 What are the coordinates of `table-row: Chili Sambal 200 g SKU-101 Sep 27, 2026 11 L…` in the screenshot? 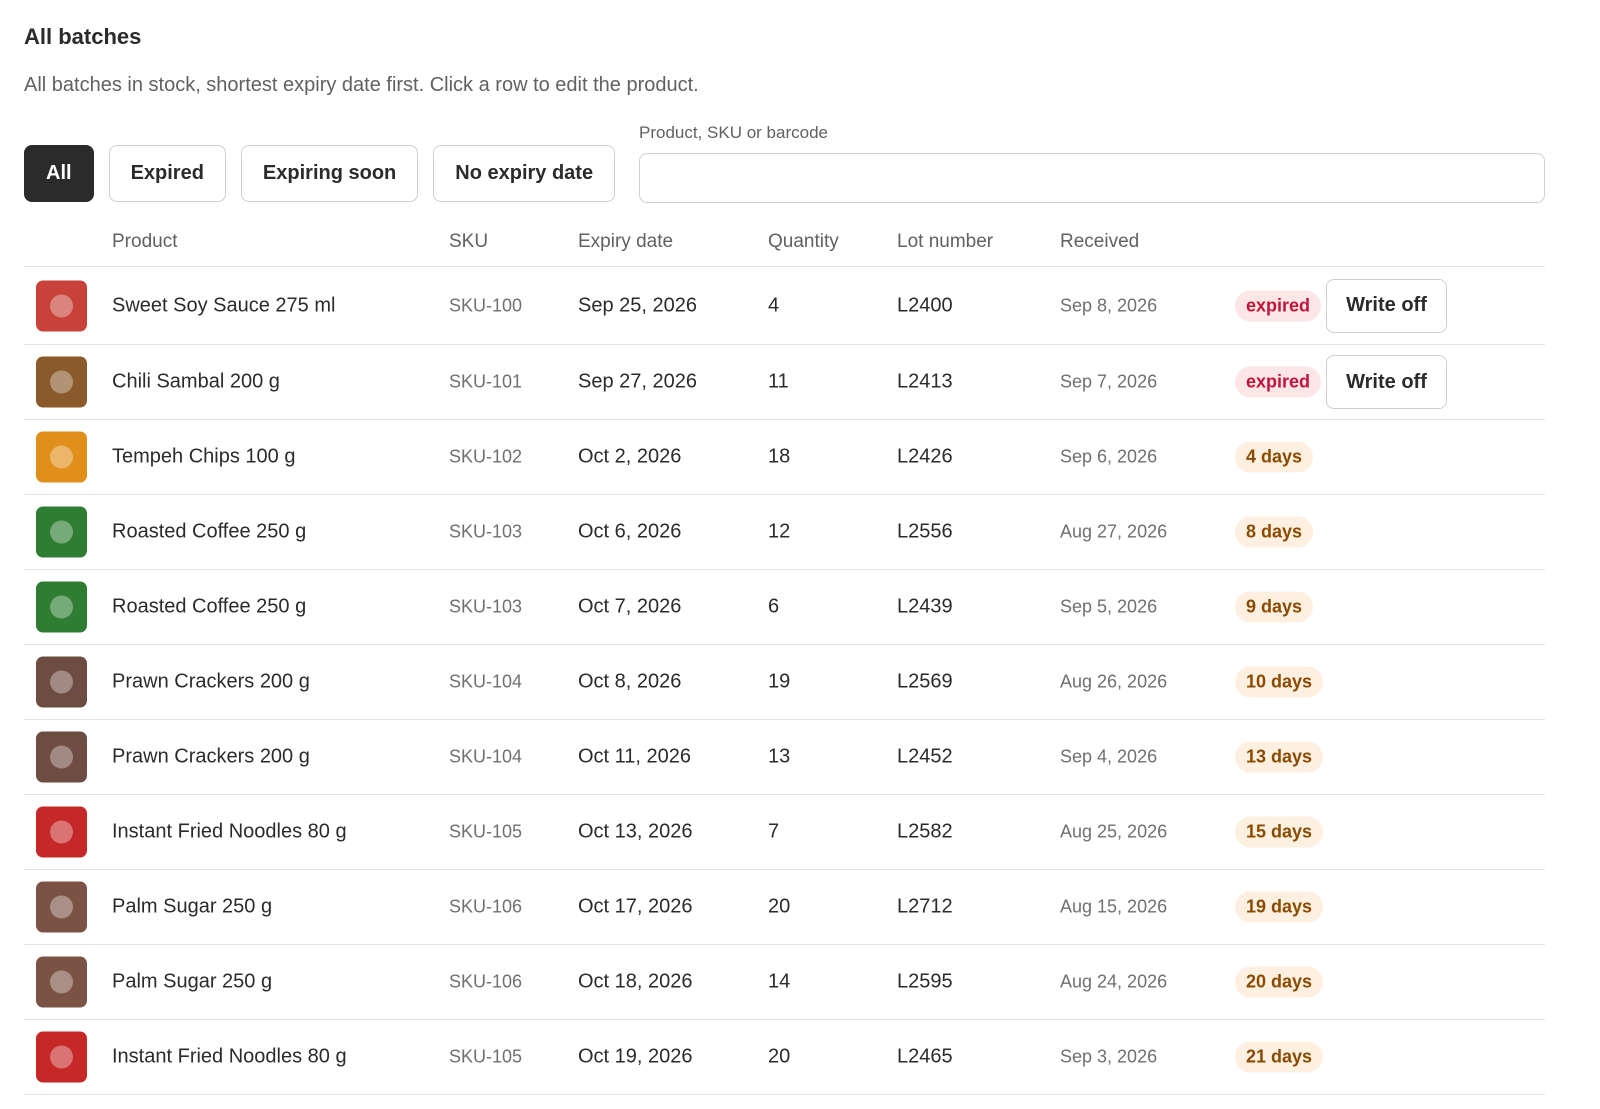 It's located at (784, 382).